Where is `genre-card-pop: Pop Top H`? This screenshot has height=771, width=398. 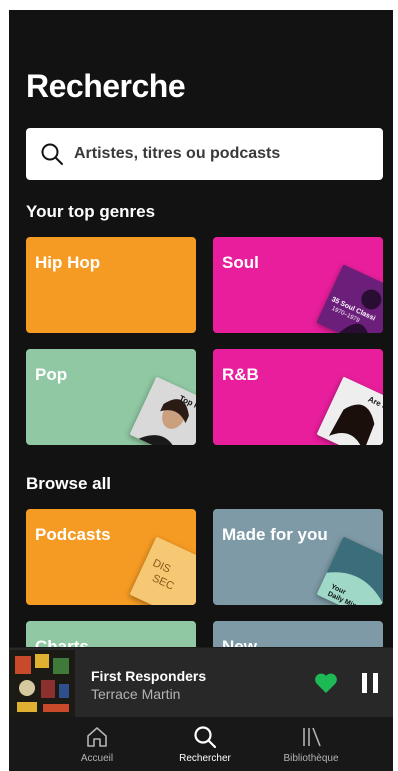 genre-card-pop: Pop Top H is located at coordinates (111, 397).